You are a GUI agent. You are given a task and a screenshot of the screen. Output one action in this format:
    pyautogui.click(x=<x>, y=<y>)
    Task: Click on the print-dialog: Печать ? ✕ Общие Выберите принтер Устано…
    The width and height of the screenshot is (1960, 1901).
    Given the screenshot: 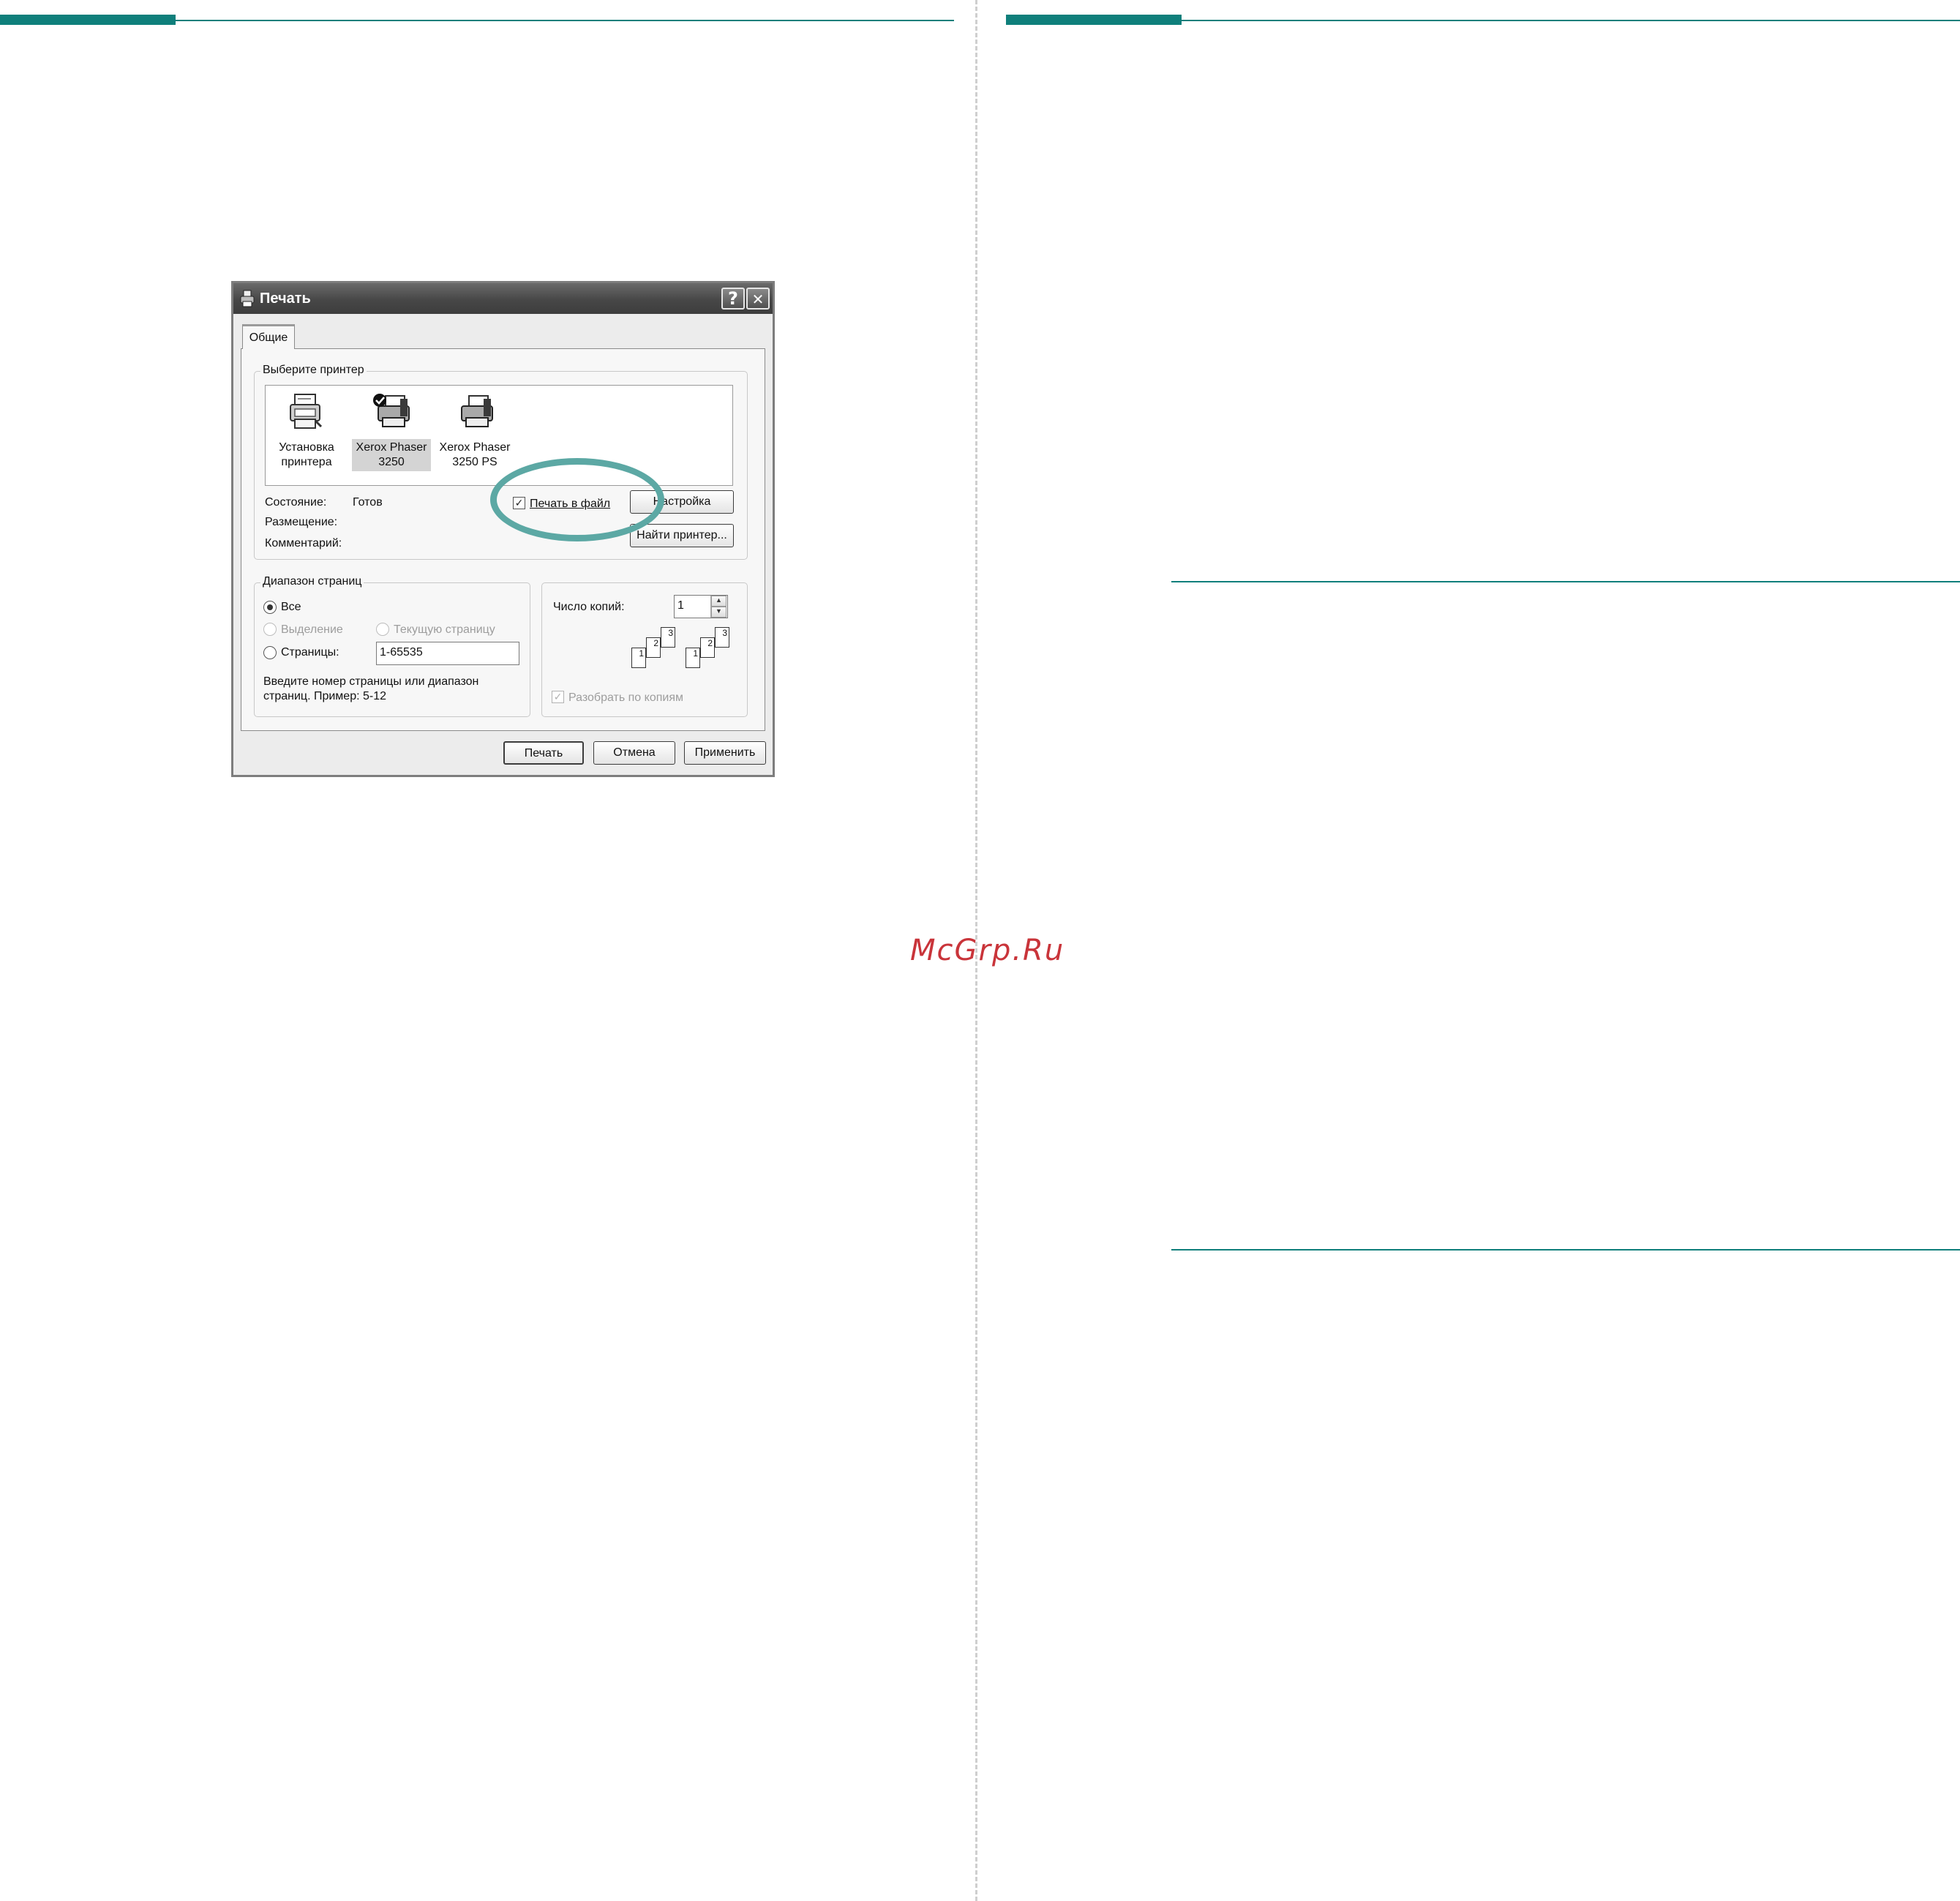 What is the action you would take?
    pyautogui.click(x=503, y=529)
    